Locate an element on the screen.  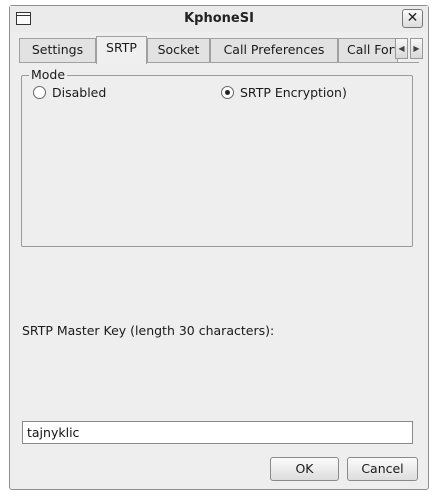
master-key-input is located at coordinates (217, 432).